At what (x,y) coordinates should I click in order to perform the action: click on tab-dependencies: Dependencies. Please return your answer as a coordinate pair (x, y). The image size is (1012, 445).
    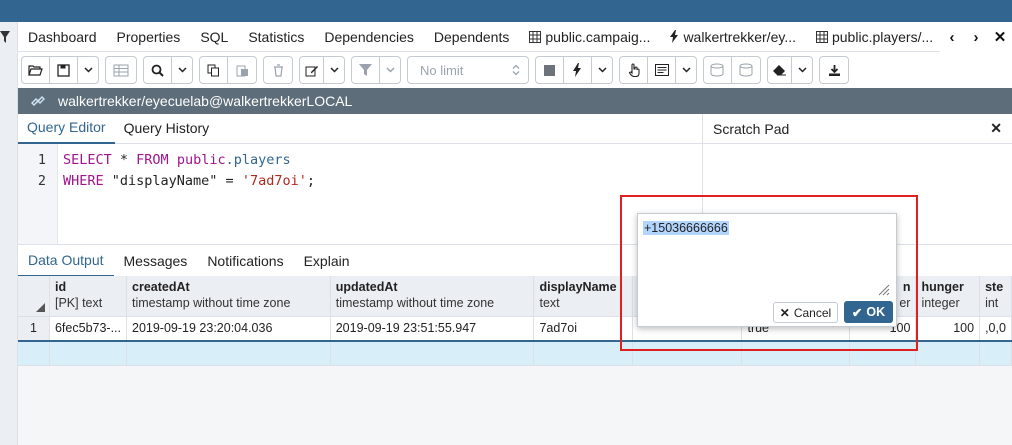
    Looking at the image, I should click on (369, 37).